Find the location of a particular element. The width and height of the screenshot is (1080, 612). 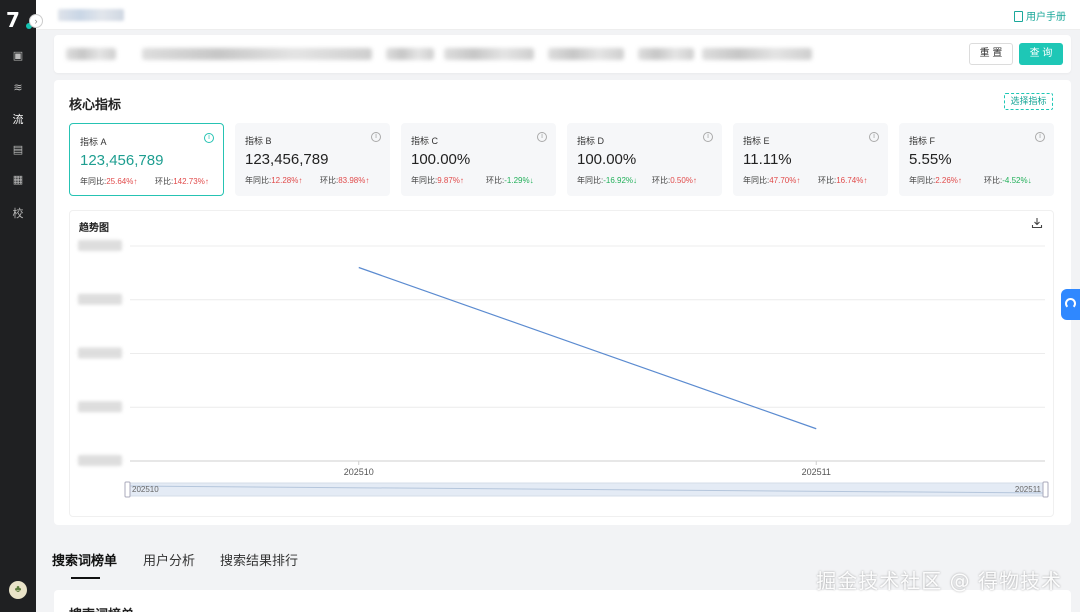

mom-group: 环比:0.50%↑ is located at coordinates (674, 180).